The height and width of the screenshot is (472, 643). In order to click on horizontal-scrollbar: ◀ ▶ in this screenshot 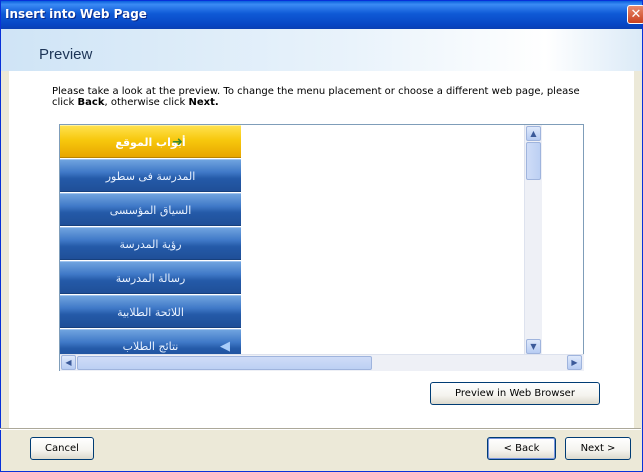, I will do `click(322, 362)`.